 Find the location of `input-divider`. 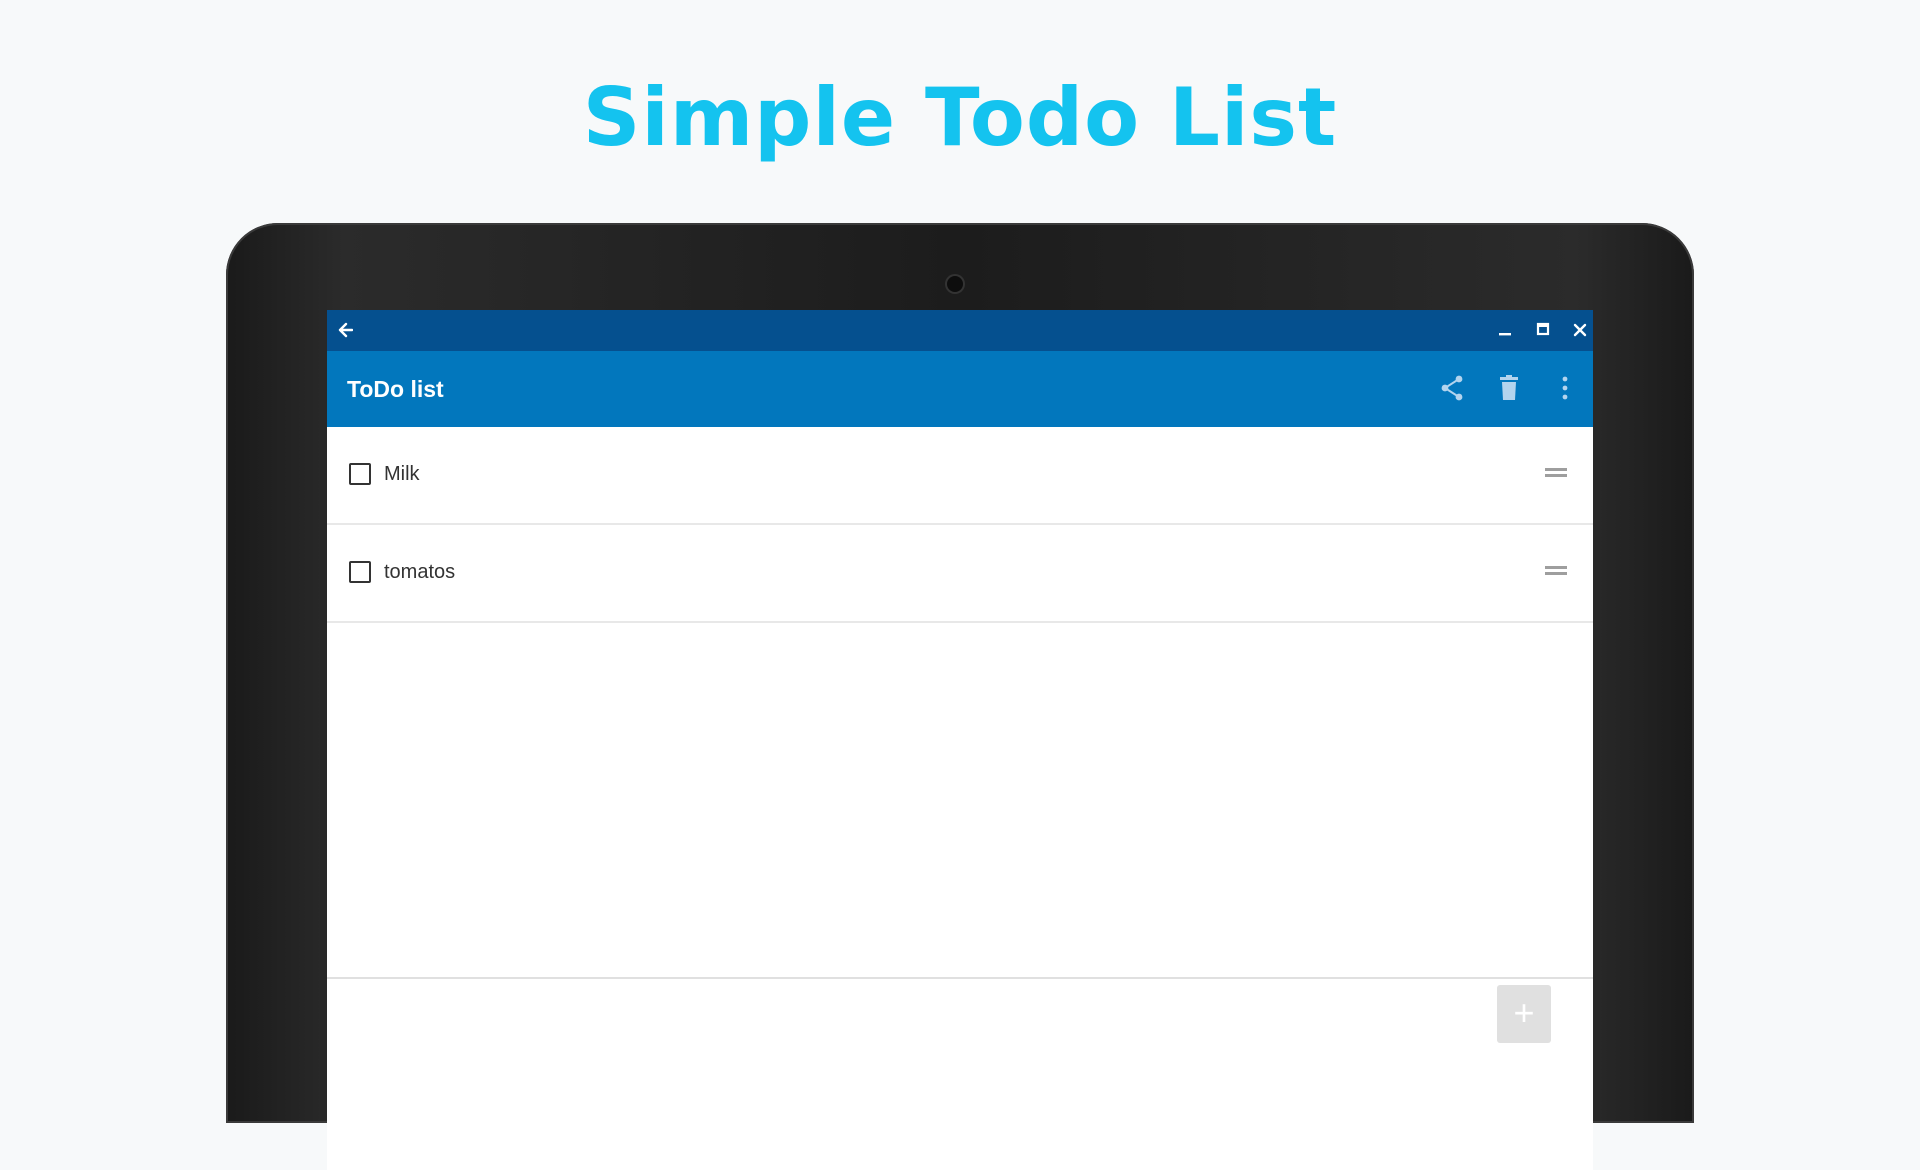

input-divider is located at coordinates (960, 978).